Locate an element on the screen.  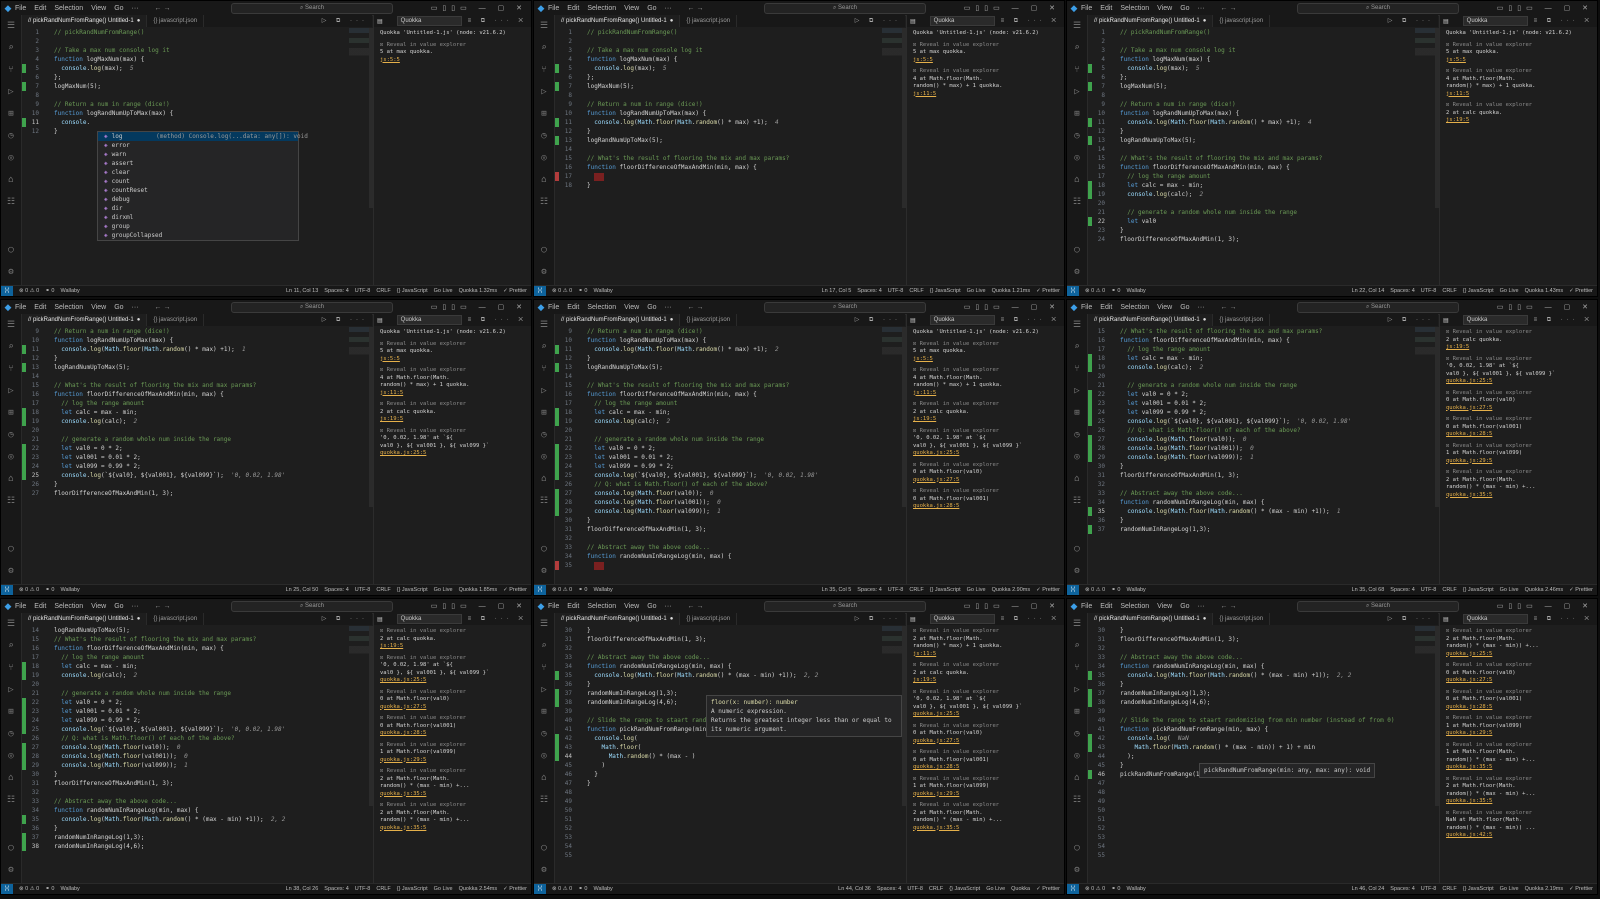
source-link: js:19:5 is located at coordinates (1518, 121).